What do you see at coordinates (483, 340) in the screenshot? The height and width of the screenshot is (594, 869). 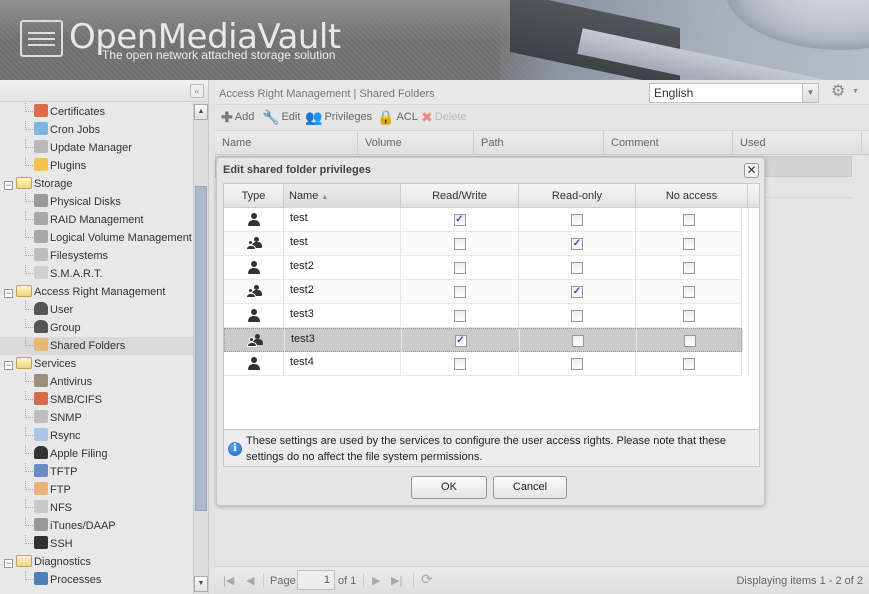 I see `table-row: test3 ✓` at bounding box center [483, 340].